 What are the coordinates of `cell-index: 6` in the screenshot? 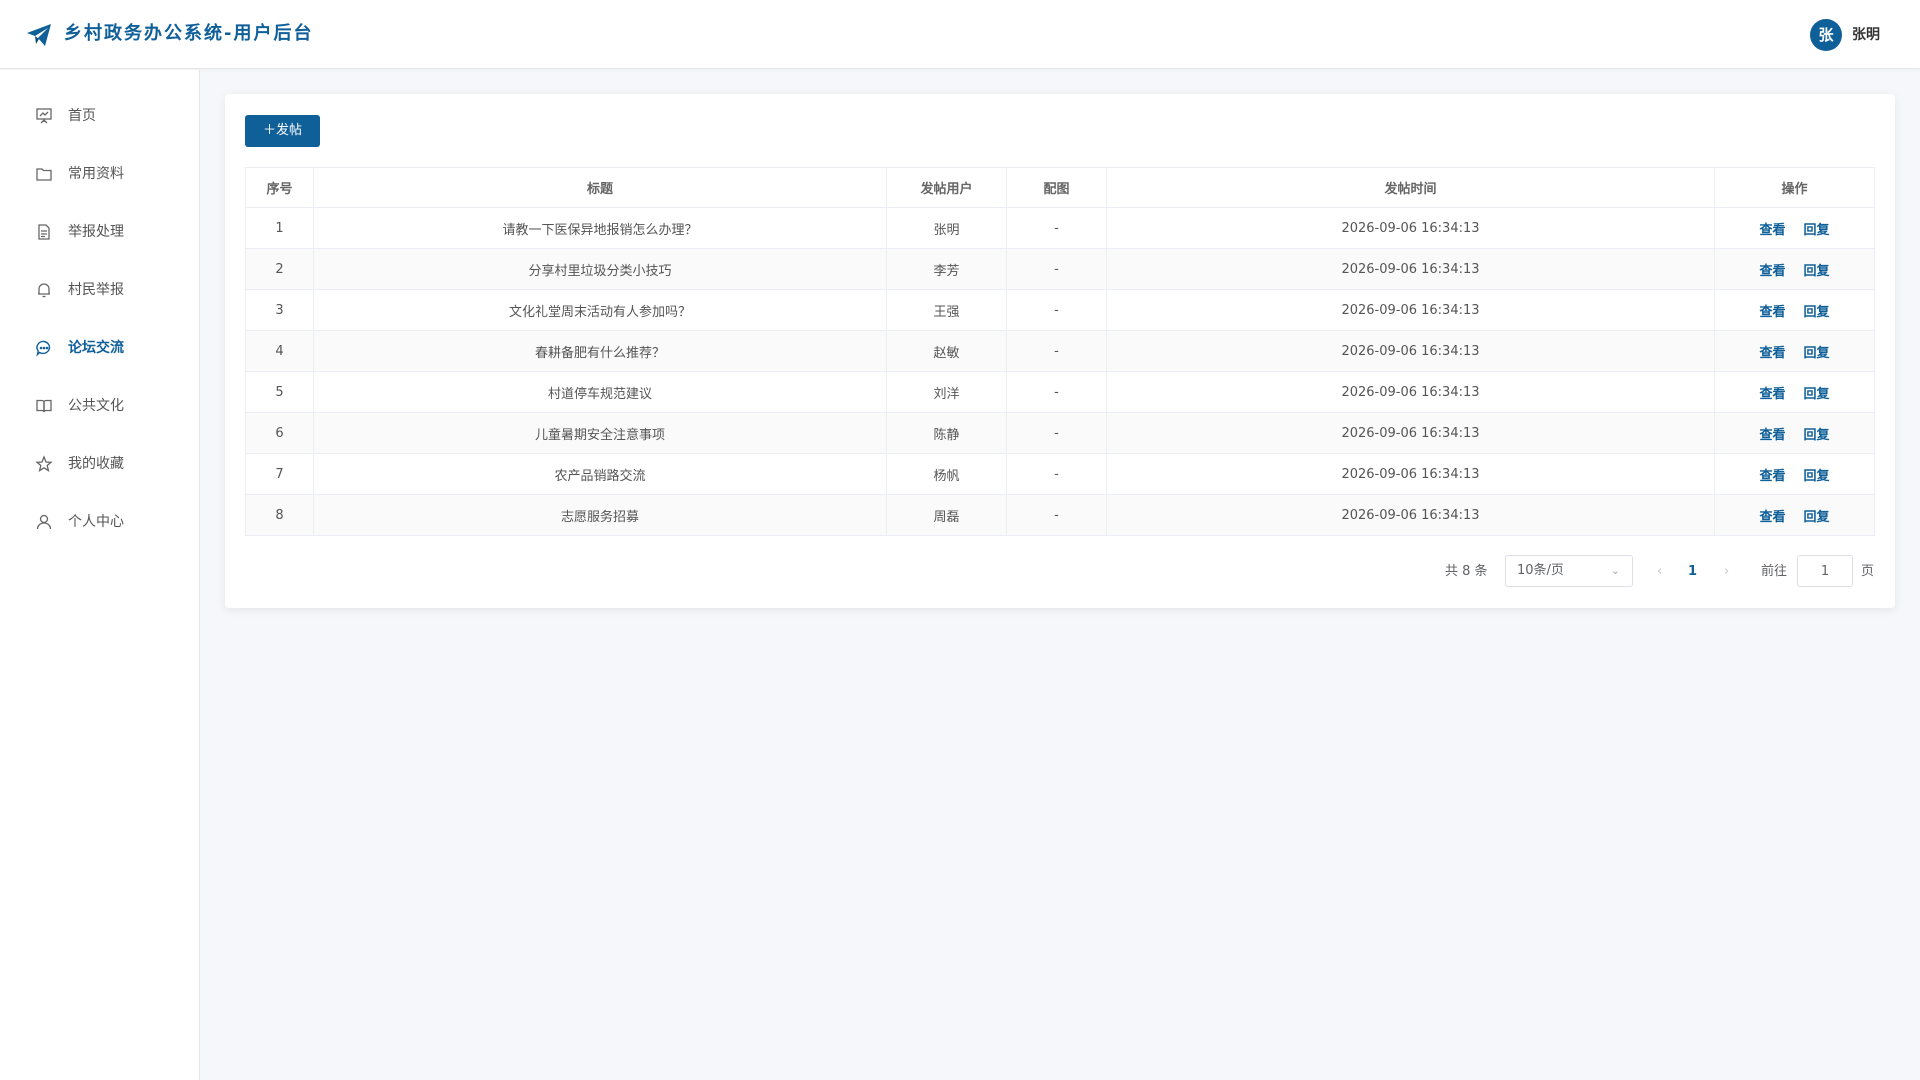 It's located at (279, 433).